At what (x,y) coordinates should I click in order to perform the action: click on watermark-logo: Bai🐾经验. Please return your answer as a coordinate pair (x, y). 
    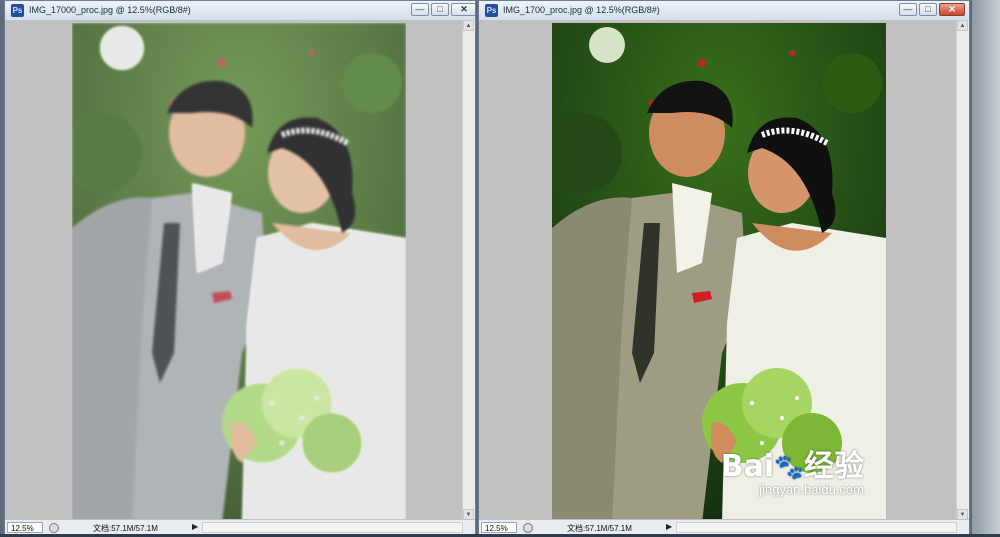
    Looking at the image, I should click on (792, 466).